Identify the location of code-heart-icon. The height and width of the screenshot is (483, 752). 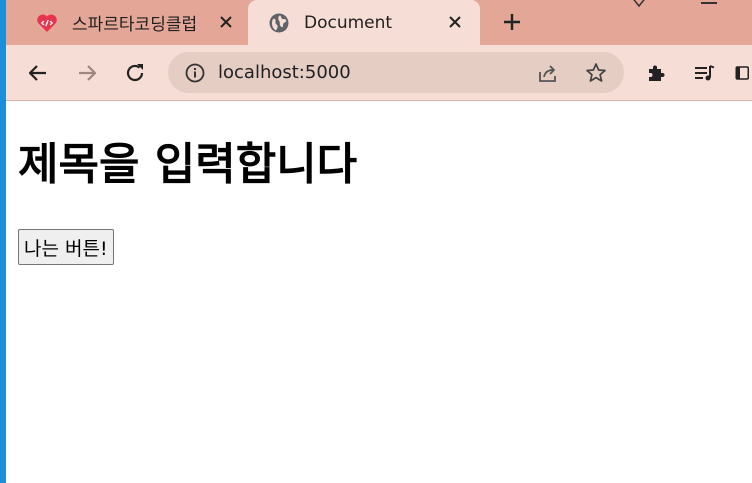
(47, 23).